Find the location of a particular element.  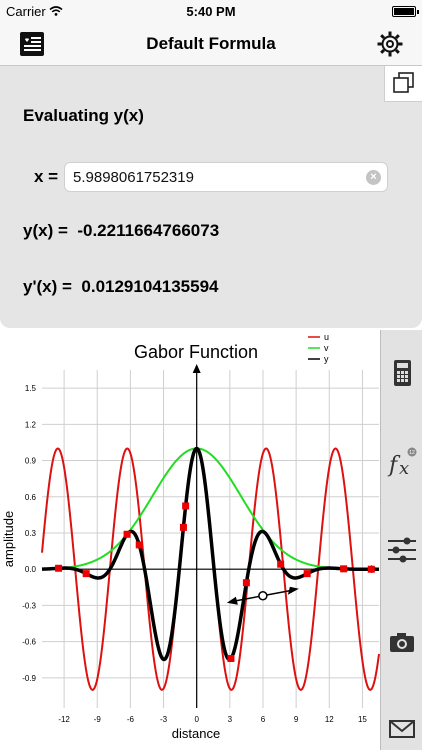

x-tick-label: -12 is located at coordinates (64, 719).